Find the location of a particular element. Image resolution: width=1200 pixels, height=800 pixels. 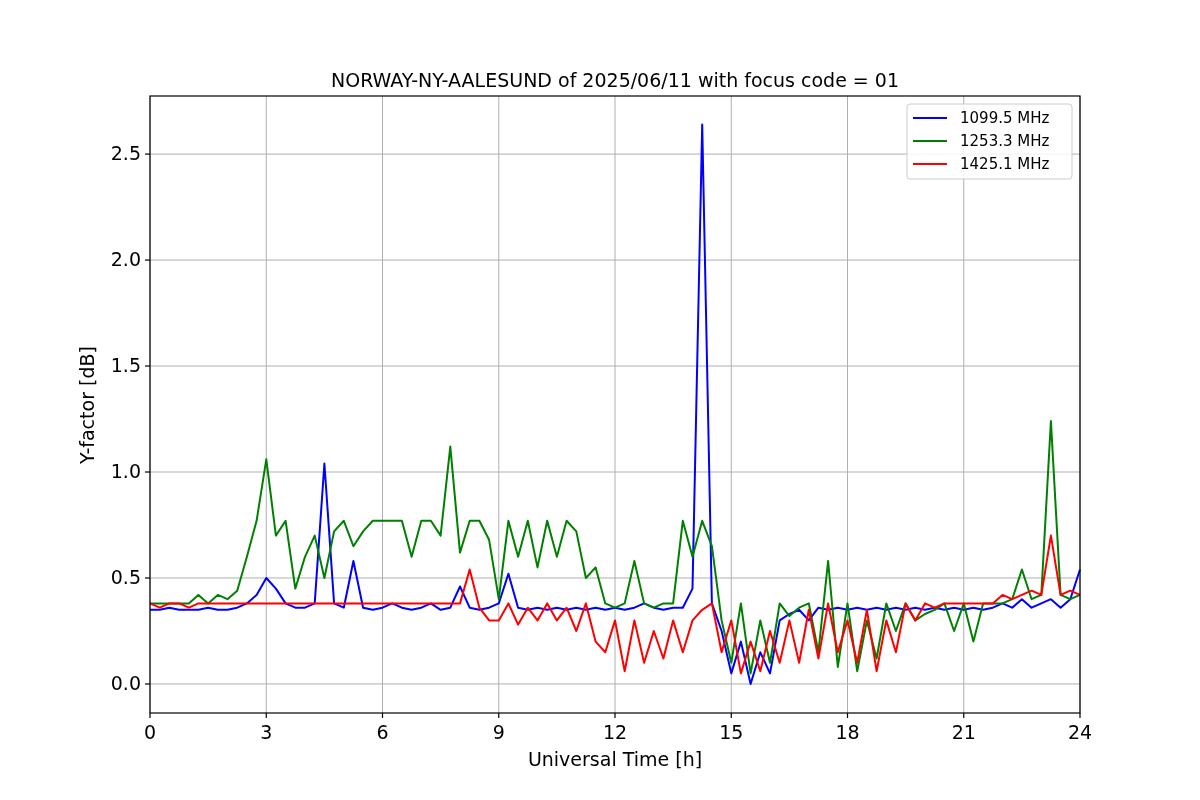

tick-label: 6 is located at coordinates (382, 732).